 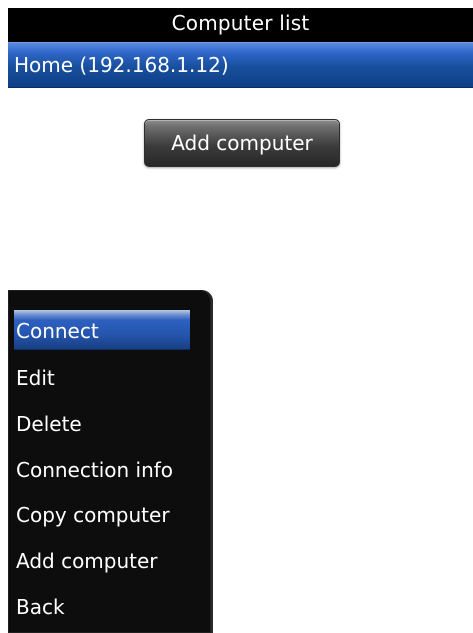 I want to click on menu-item-edit: Edit, so click(x=102, y=378).